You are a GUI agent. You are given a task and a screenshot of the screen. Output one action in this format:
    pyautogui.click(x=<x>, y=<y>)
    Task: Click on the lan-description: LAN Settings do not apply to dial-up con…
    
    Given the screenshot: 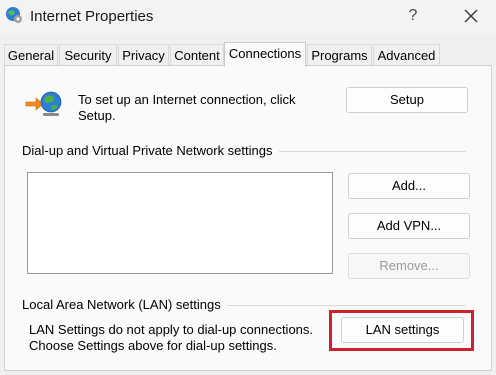 What is the action you would take?
    pyautogui.click(x=171, y=338)
    